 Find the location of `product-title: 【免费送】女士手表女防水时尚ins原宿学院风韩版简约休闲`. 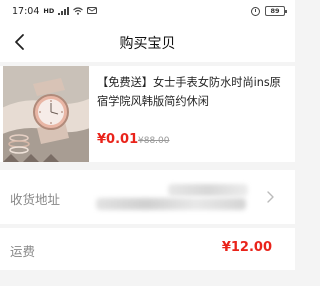

product-title: 【免费送】女士手表女防水时尚ins原宿学院风韩版简约休闲 is located at coordinates (194, 92).